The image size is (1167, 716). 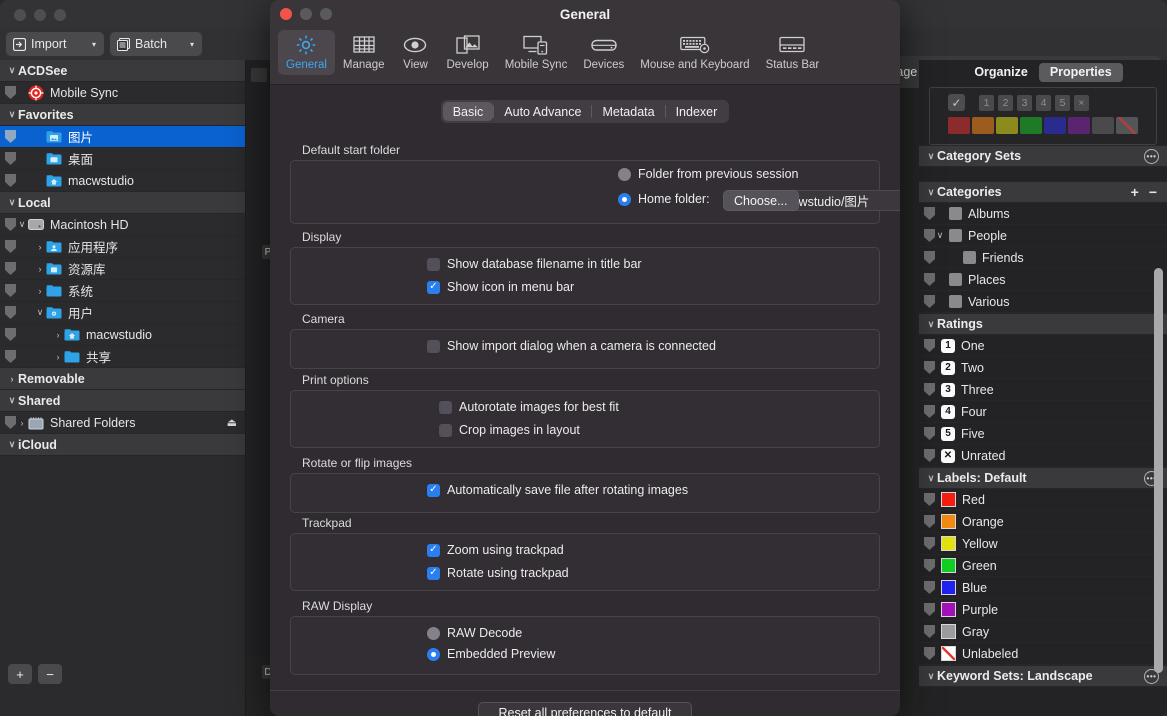 I want to click on app-traffic-lights, so click(x=40, y=15).